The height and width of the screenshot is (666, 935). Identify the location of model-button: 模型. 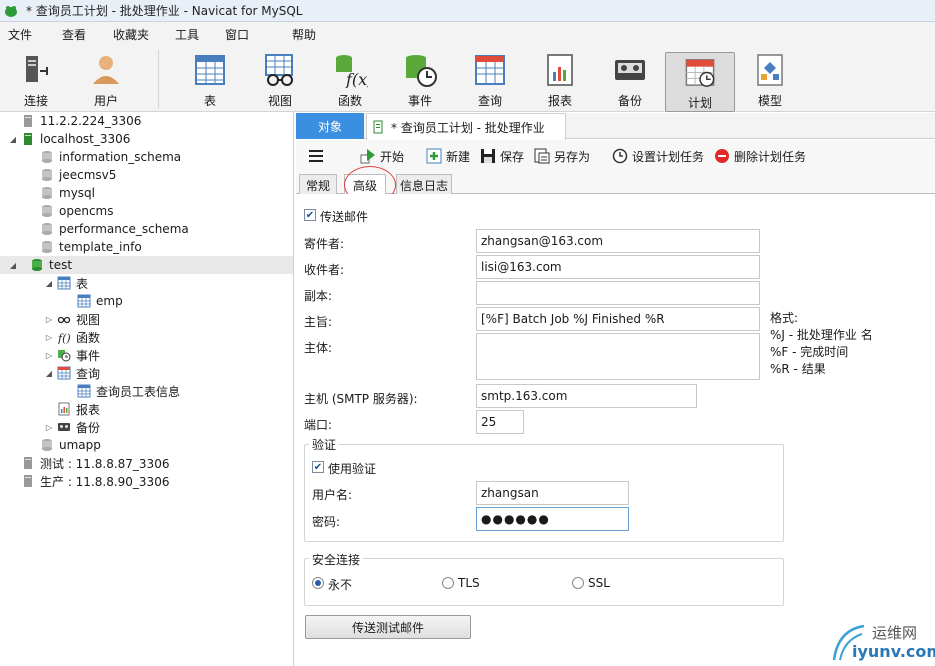
(770, 80).